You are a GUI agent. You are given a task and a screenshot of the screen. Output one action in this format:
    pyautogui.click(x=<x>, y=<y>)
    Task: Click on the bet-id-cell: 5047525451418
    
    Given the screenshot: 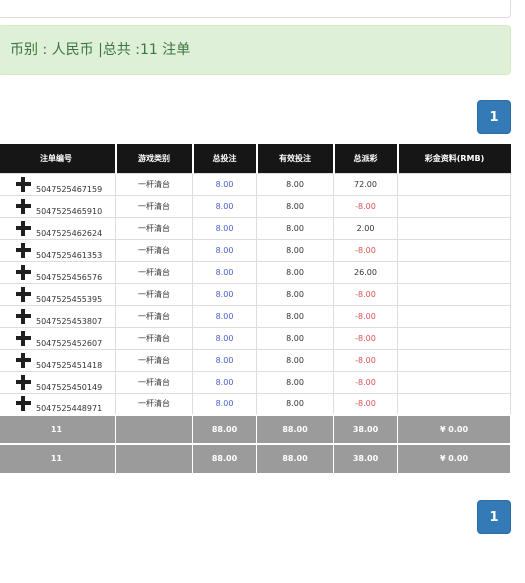 What is the action you would take?
    pyautogui.click(x=58, y=360)
    